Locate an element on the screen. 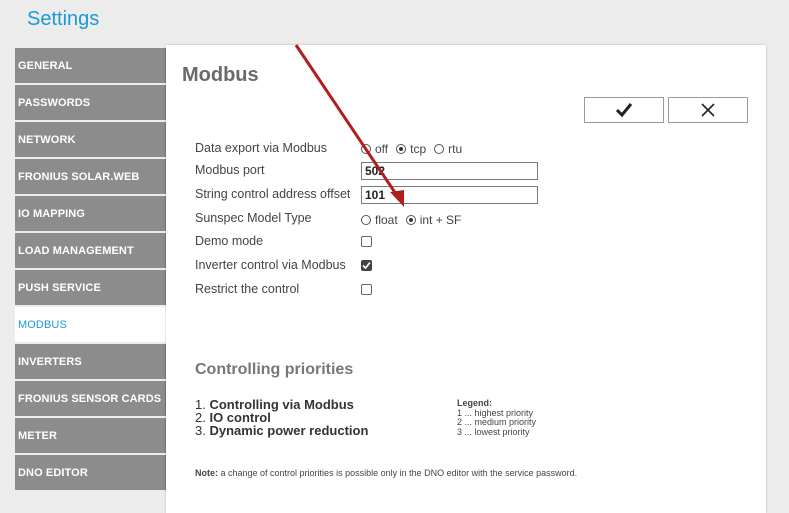 The image size is (789, 513). restrict-control-checkbox is located at coordinates (366, 289).